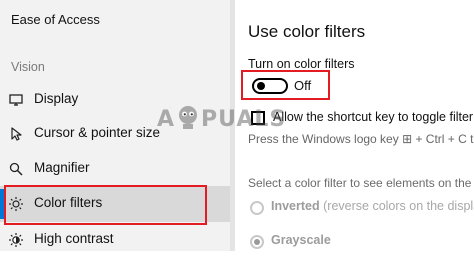 The height and width of the screenshot is (258, 474). I want to click on filter-name: Inverted, so click(295, 206).